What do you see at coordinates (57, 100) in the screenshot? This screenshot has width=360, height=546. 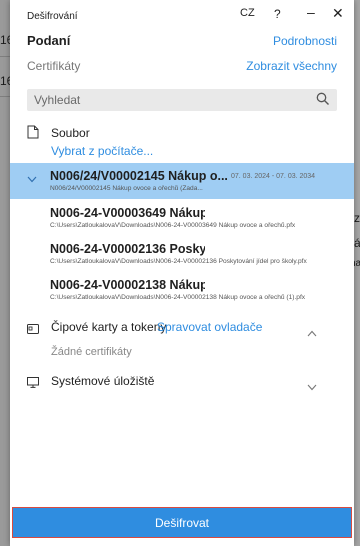 I see `search-input: Vyhledat` at bounding box center [57, 100].